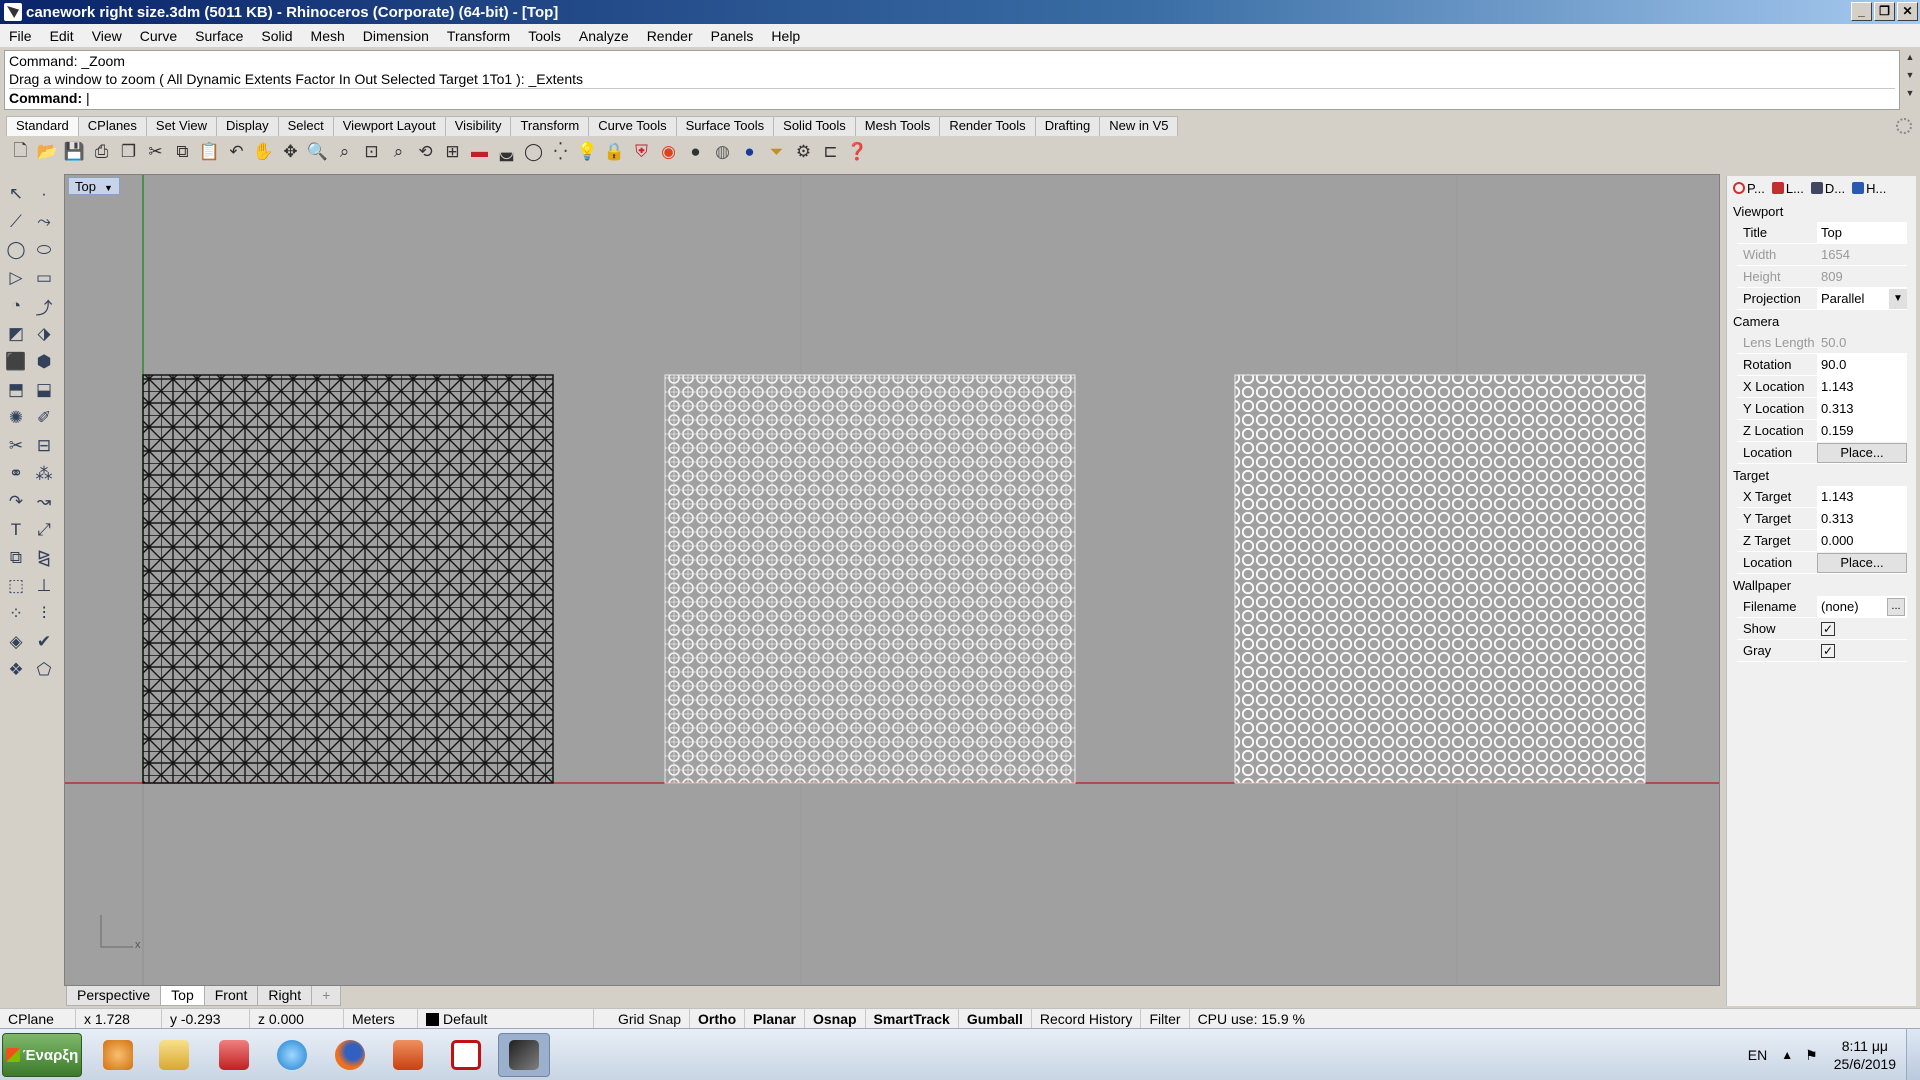  Describe the element at coordinates (670, 36) in the screenshot. I see `menu-render: Render` at that location.